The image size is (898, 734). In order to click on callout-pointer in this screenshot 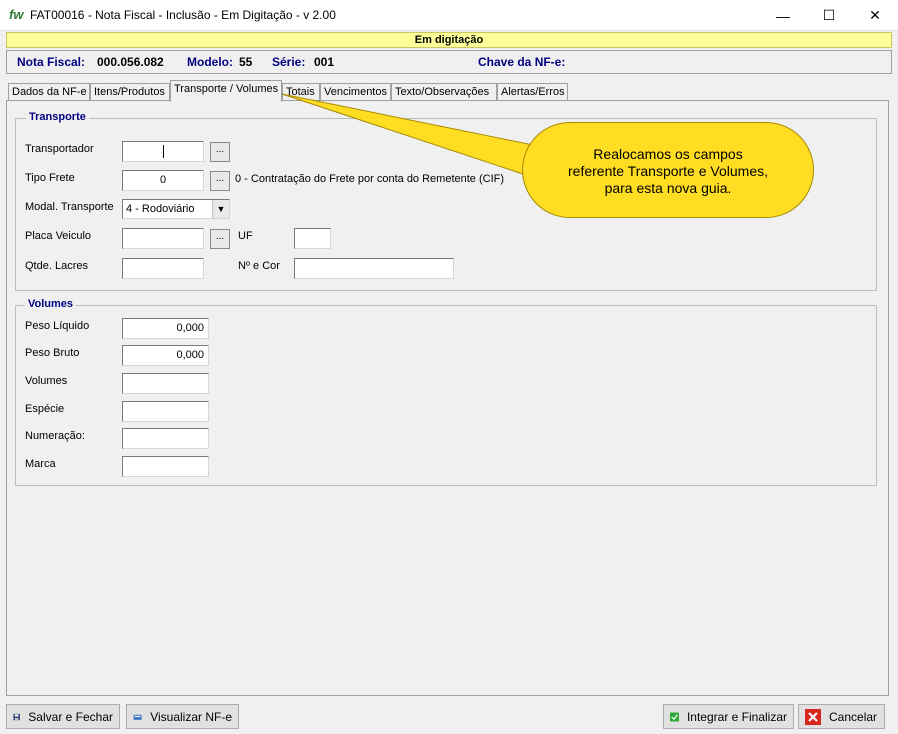, I will do `click(419, 139)`.